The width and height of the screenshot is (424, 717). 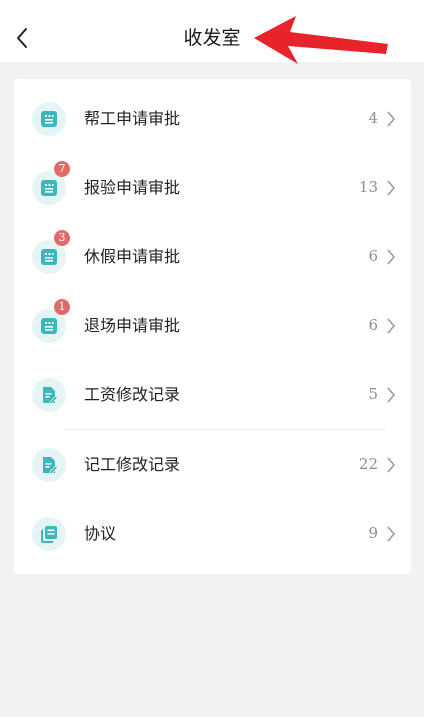 I want to click on item-label: 报验申请审批, so click(x=132, y=187).